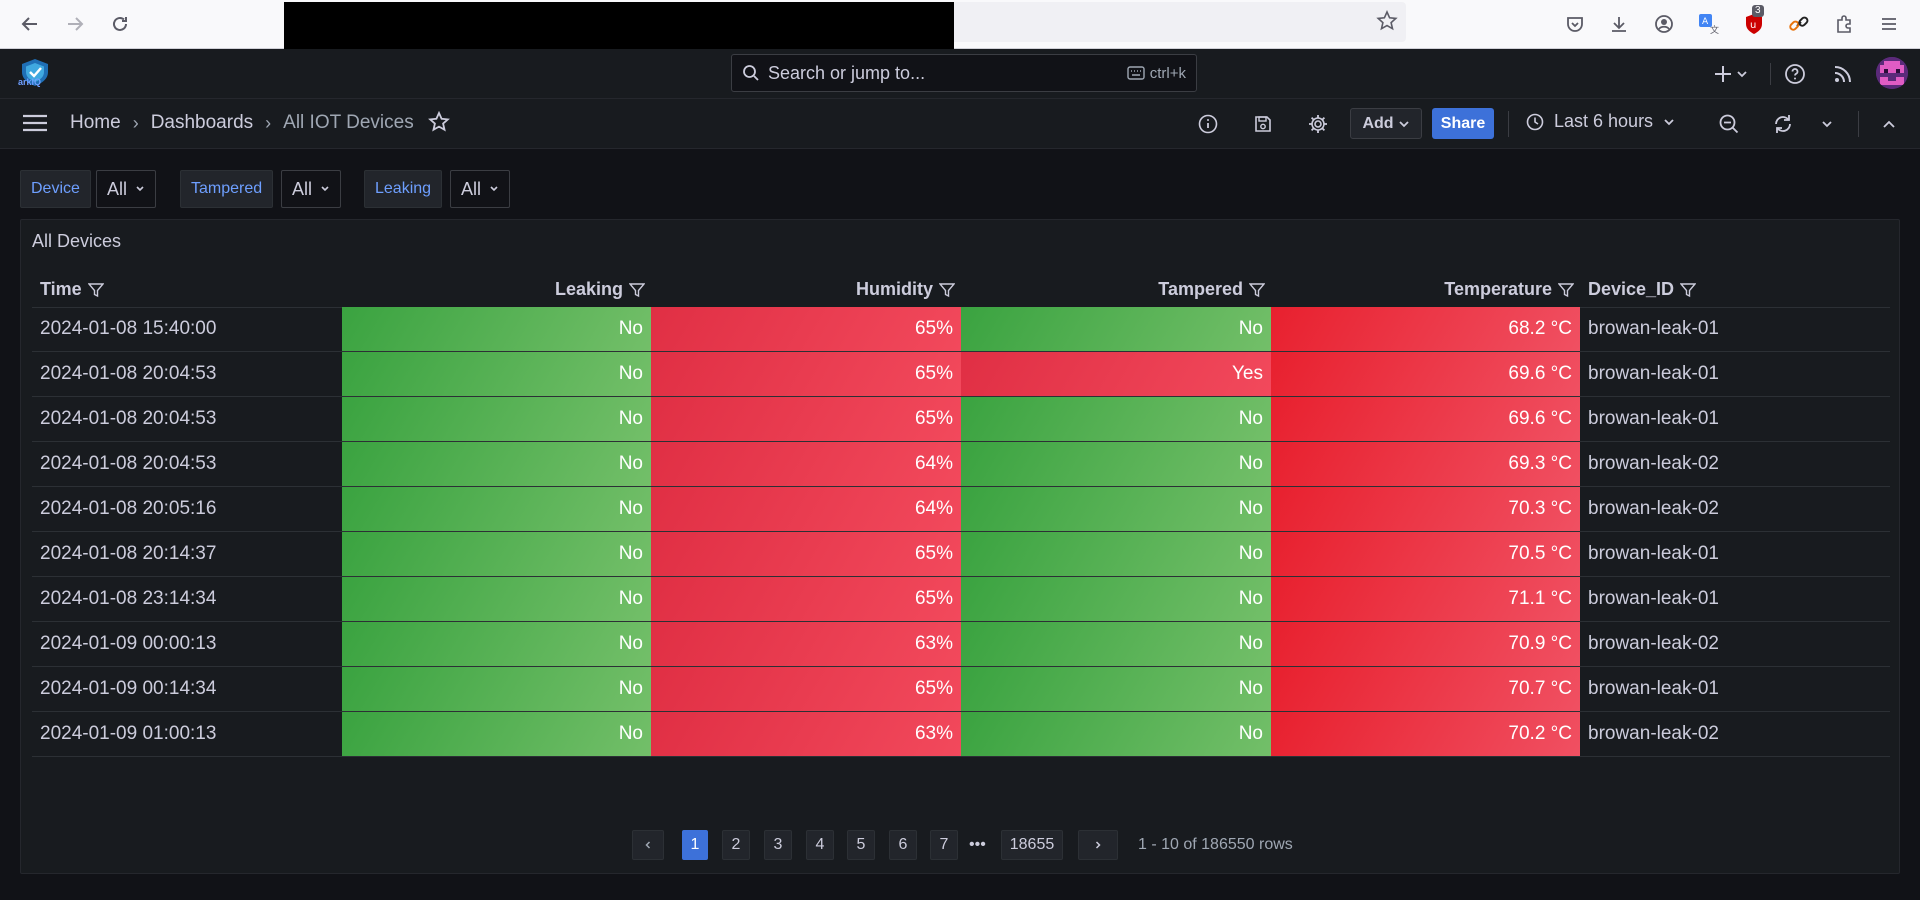 The width and height of the screenshot is (1920, 900). Describe the element at coordinates (1263, 124) in the screenshot. I see `save-icon` at that location.